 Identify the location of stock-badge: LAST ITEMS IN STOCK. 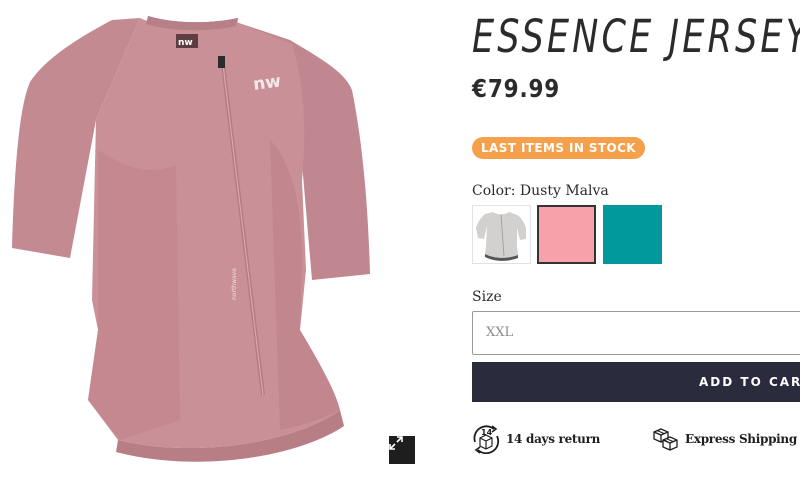
(558, 148).